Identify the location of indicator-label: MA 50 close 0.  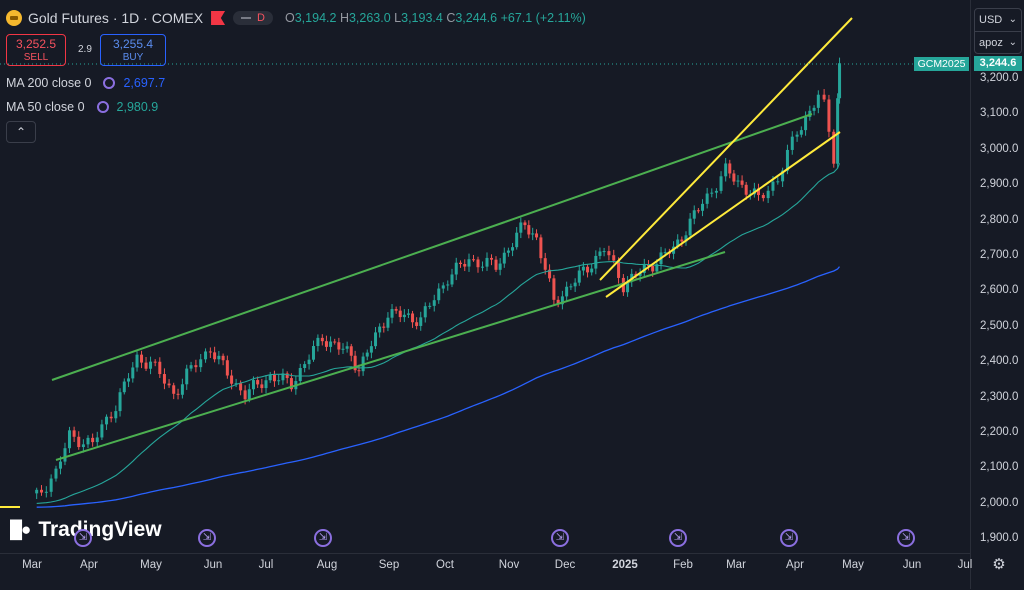
(45, 107).